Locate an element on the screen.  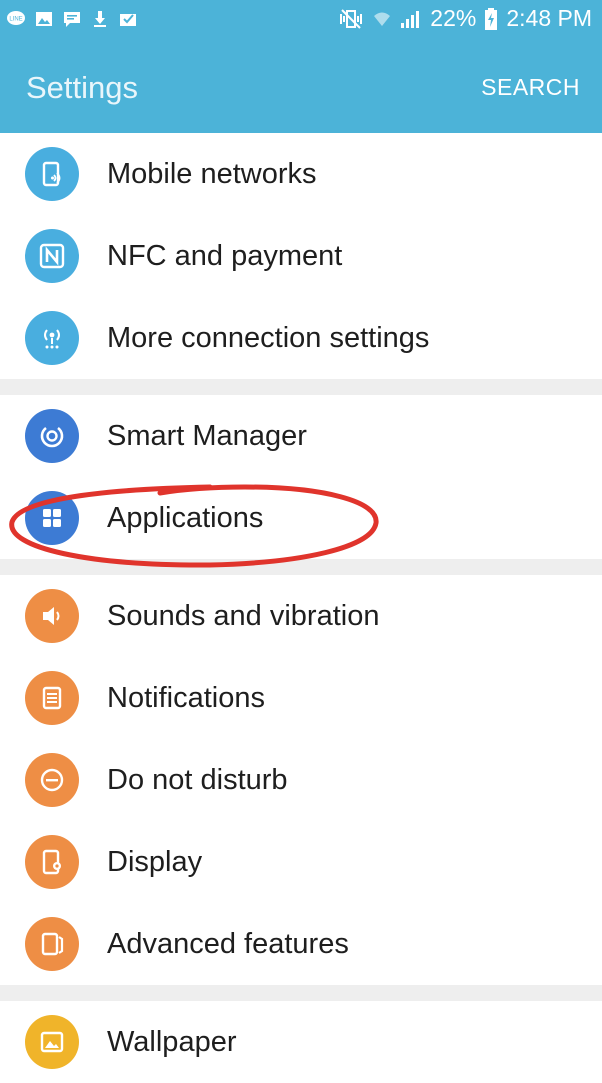
nfc-icon is located at coordinates (52, 256).